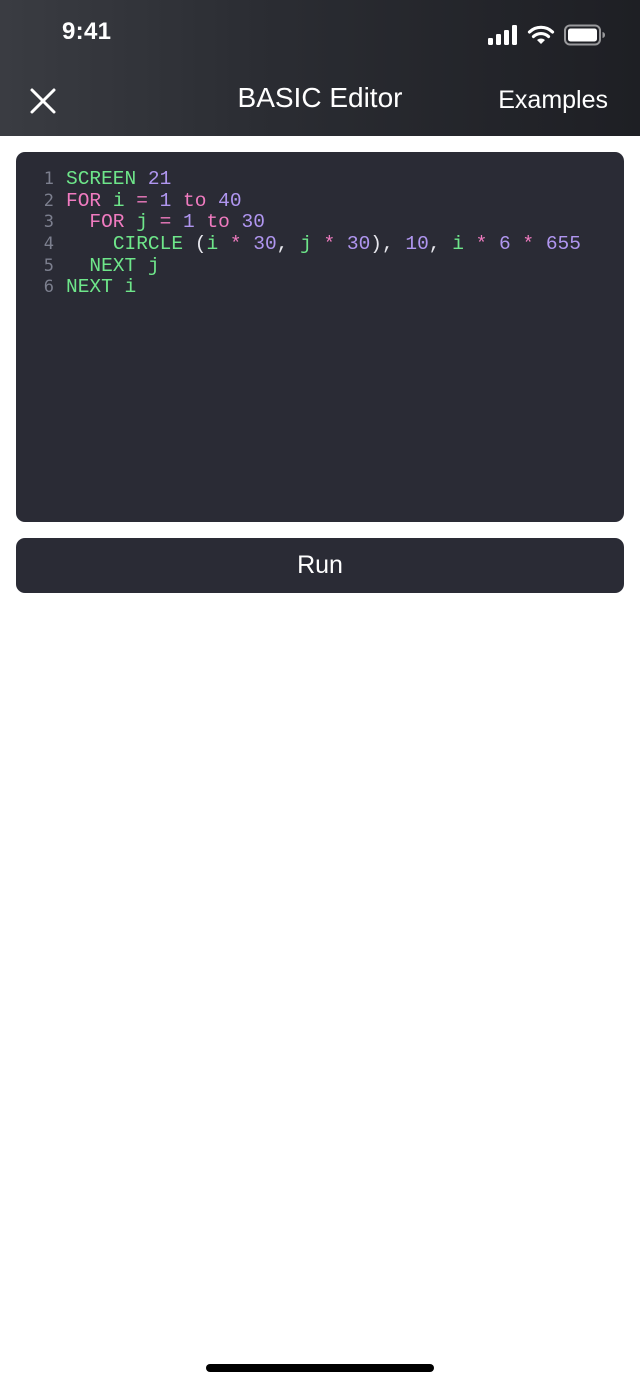  Describe the element at coordinates (320, 565) in the screenshot. I see `run-button: Run` at that location.